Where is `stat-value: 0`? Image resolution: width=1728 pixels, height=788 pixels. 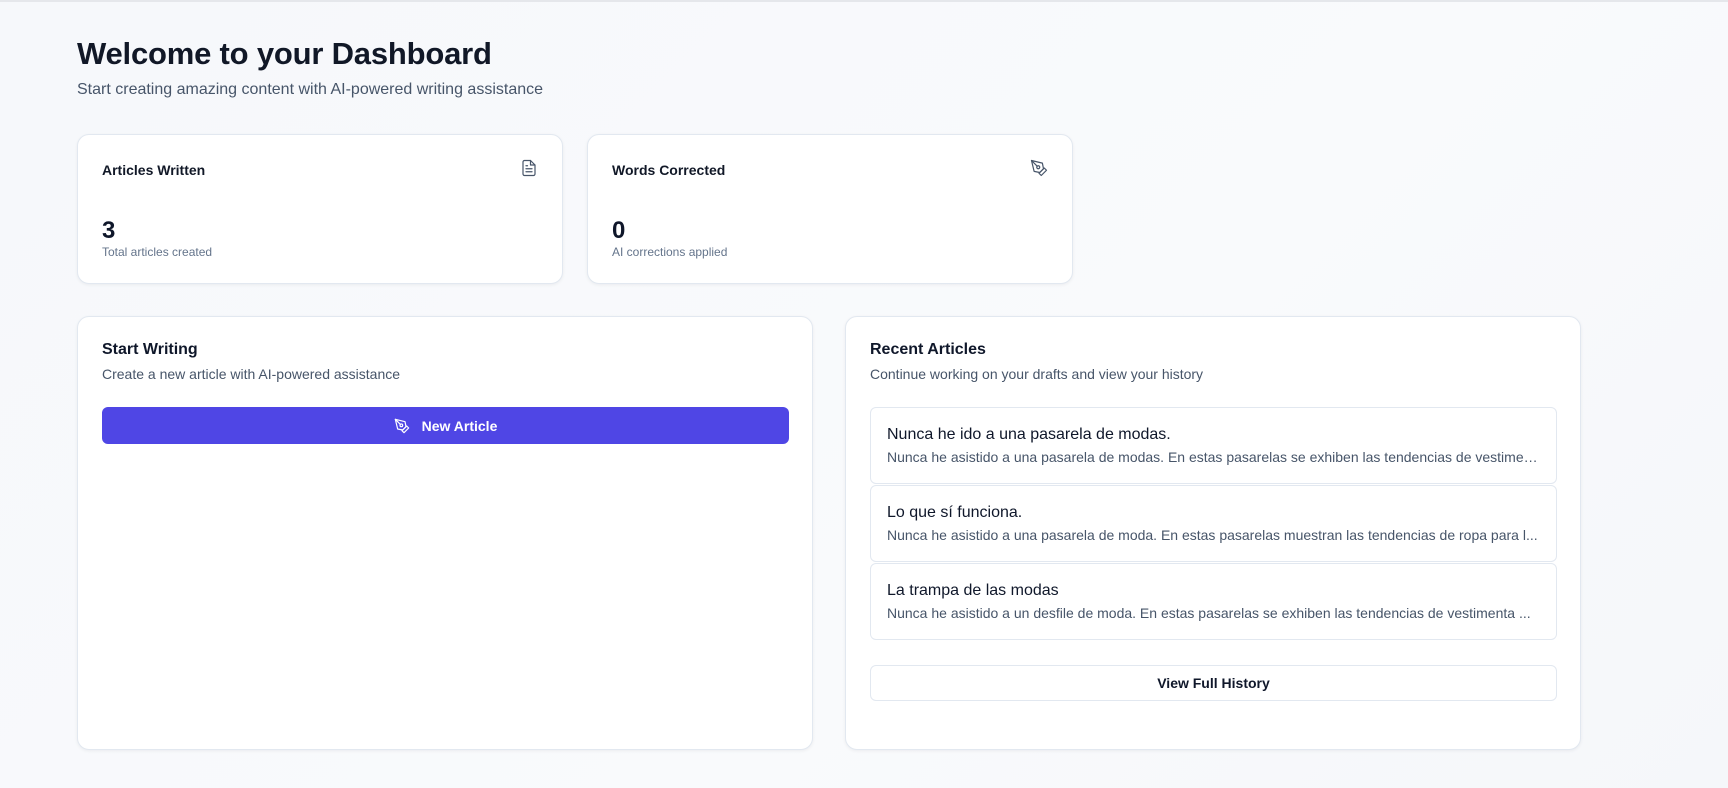
stat-value: 0 is located at coordinates (619, 230).